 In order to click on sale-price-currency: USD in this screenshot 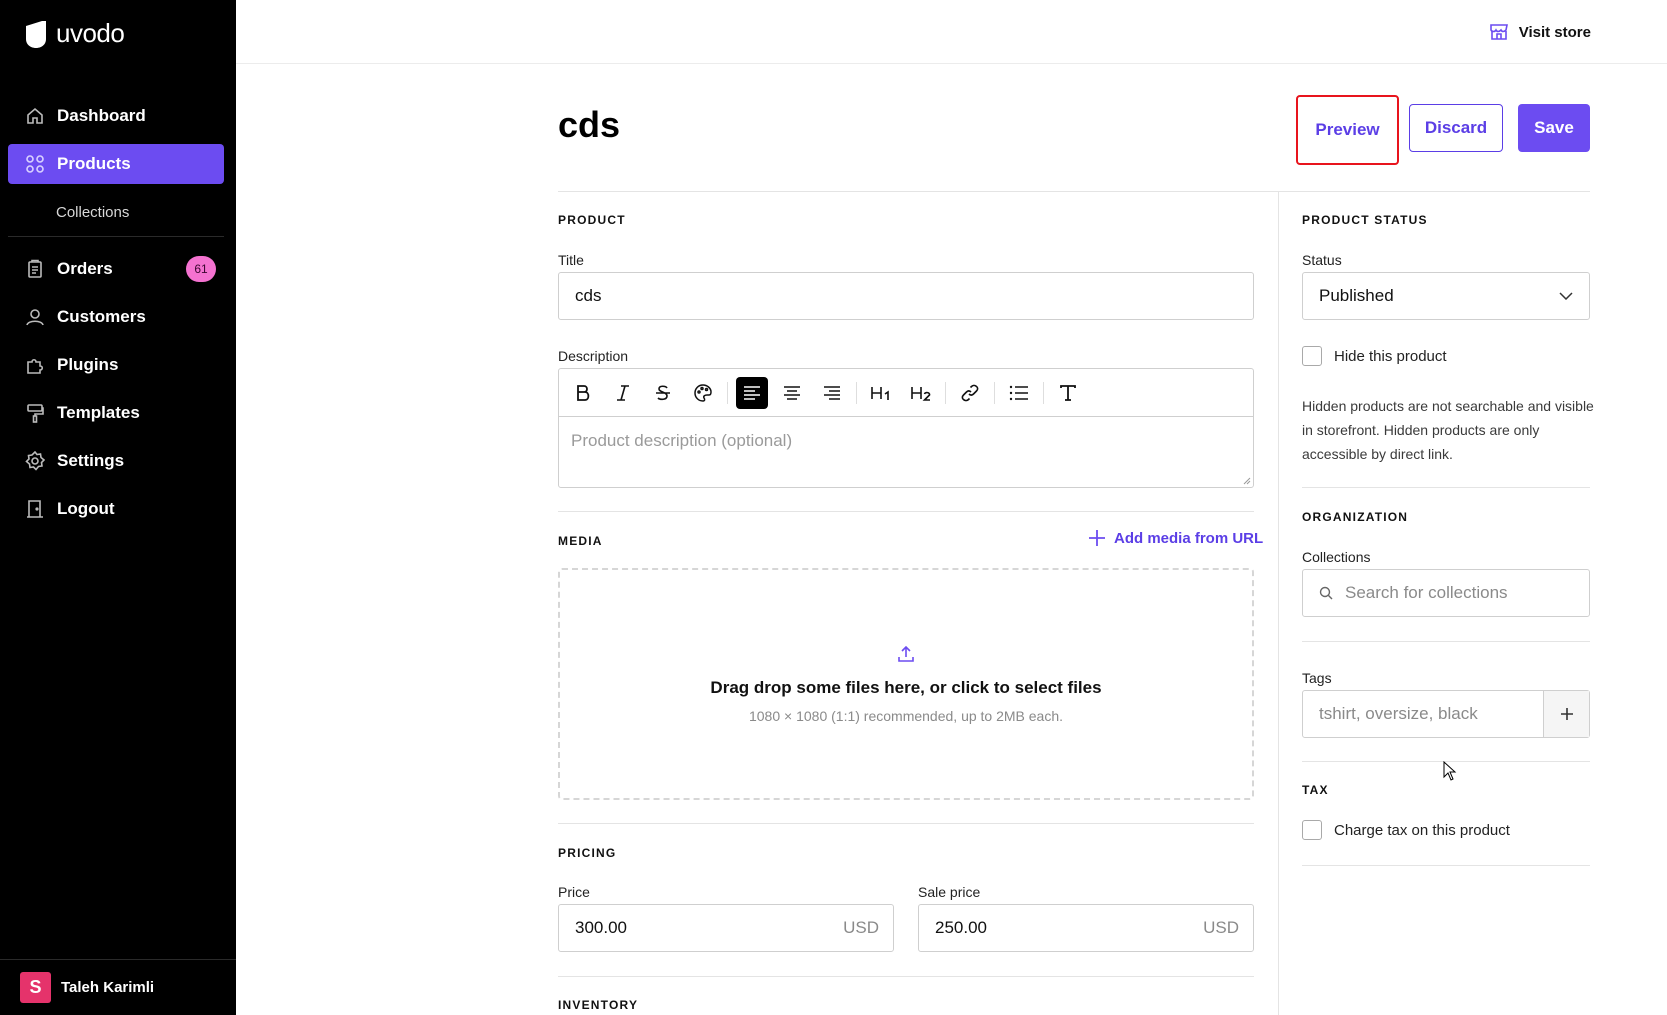, I will do `click(1221, 927)`.